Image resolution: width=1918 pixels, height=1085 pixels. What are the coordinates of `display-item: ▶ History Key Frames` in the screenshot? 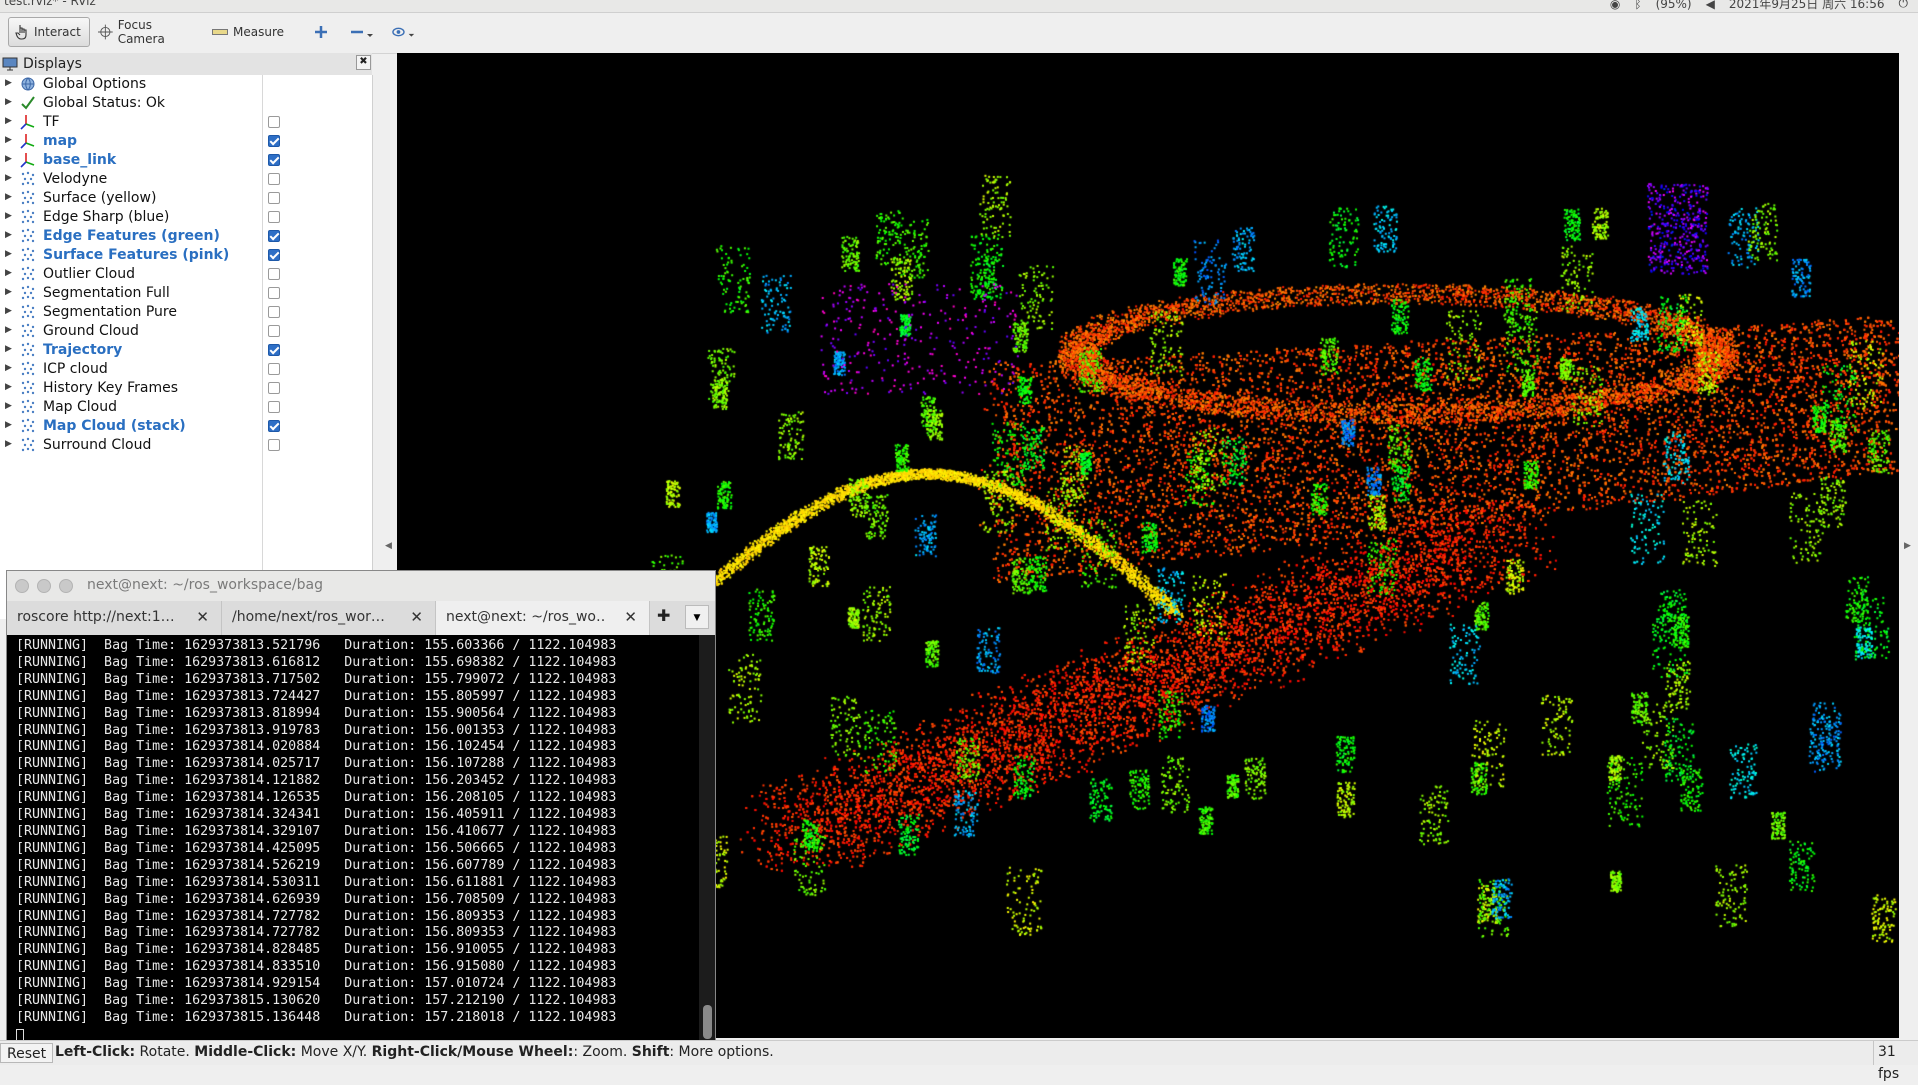 It's located at (186, 388).